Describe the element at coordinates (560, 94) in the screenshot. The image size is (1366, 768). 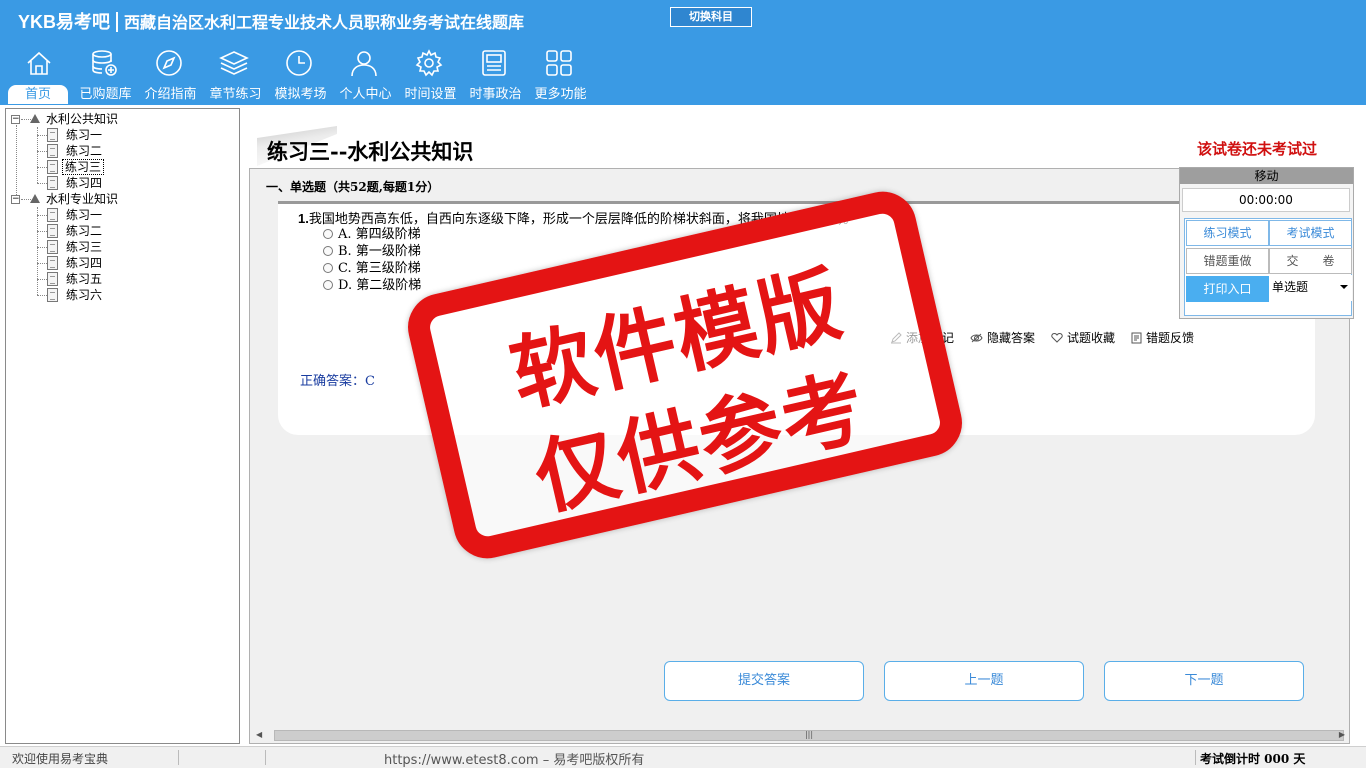
I see `nav-label: 更多功能` at that location.